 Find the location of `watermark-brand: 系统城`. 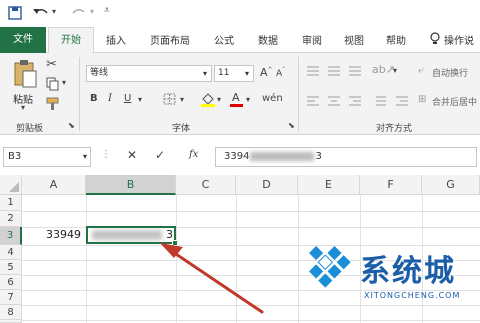

watermark-brand: 系统城 is located at coordinates (408, 271).